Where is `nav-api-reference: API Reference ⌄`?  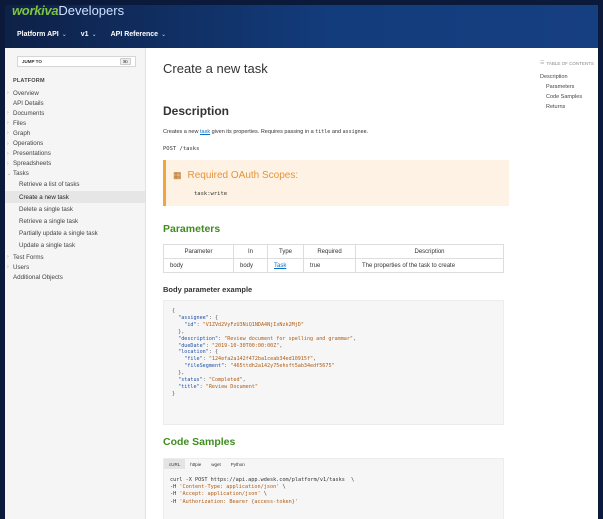
nav-api-reference: API Reference ⌄ is located at coordinates (139, 34).